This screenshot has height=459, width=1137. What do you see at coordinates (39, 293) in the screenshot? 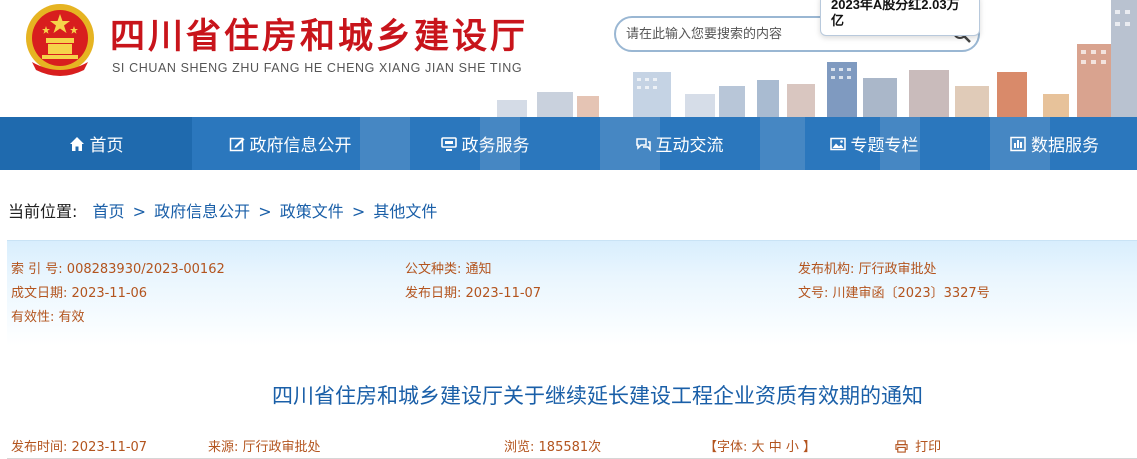
I see `meta-created-label: 成文日期:` at bounding box center [39, 293].